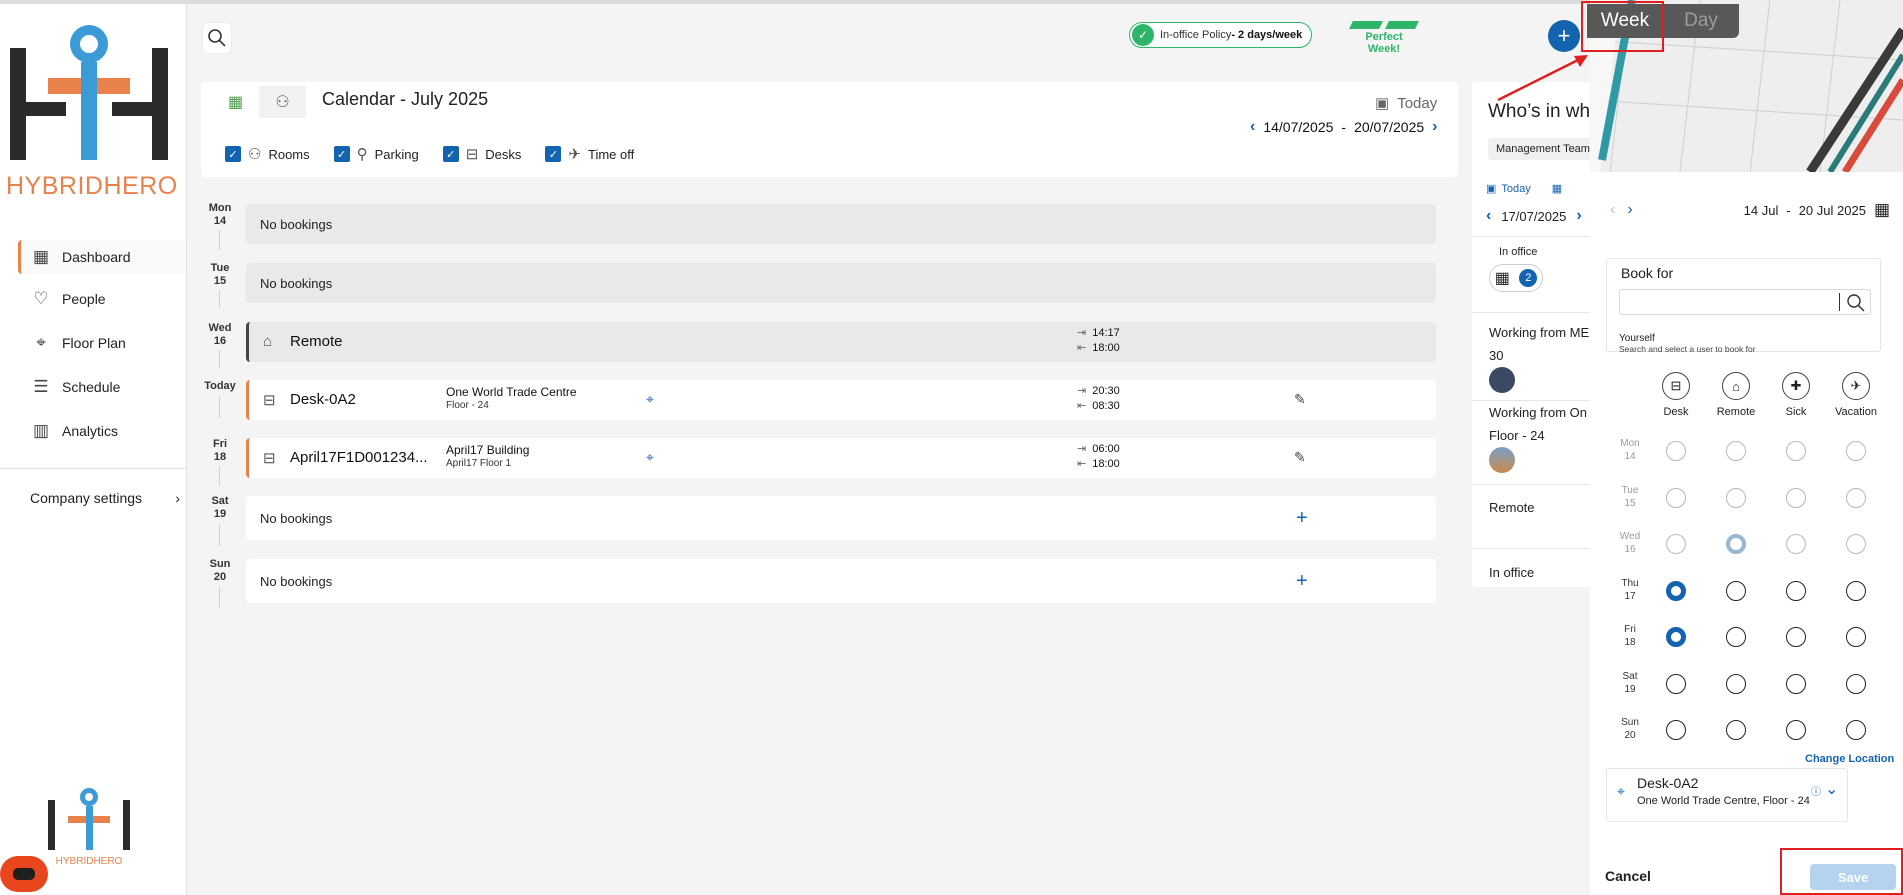 This screenshot has width=1903, height=895. What do you see at coordinates (1082, 391) in the screenshot?
I see `check-in-icon: ⇥` at bounding box center [1082, 391].